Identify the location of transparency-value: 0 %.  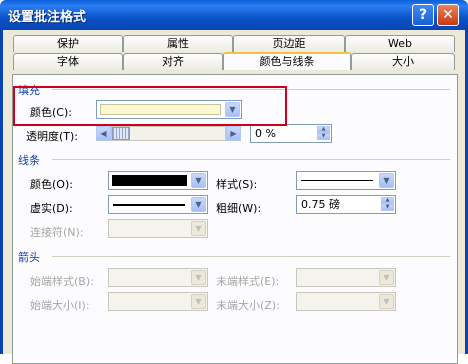
(265, 133).